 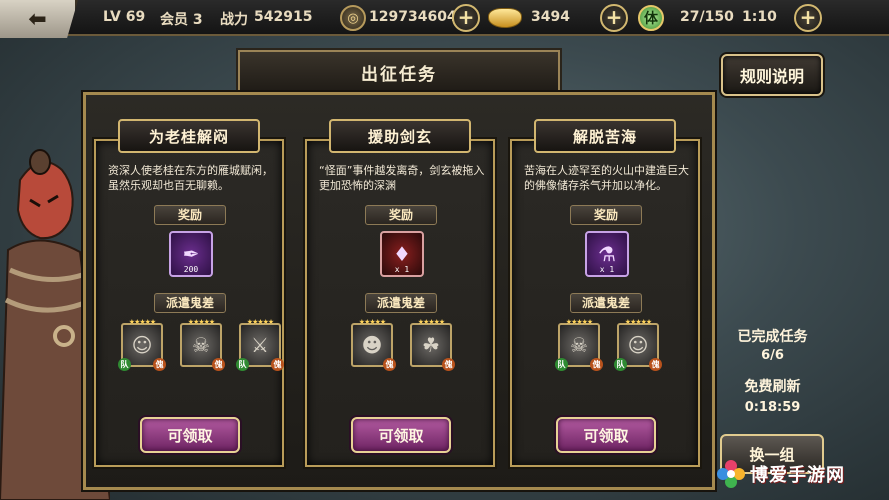 I want to click on refresh-timer: 0:18:59, so click(x=772, y=407).